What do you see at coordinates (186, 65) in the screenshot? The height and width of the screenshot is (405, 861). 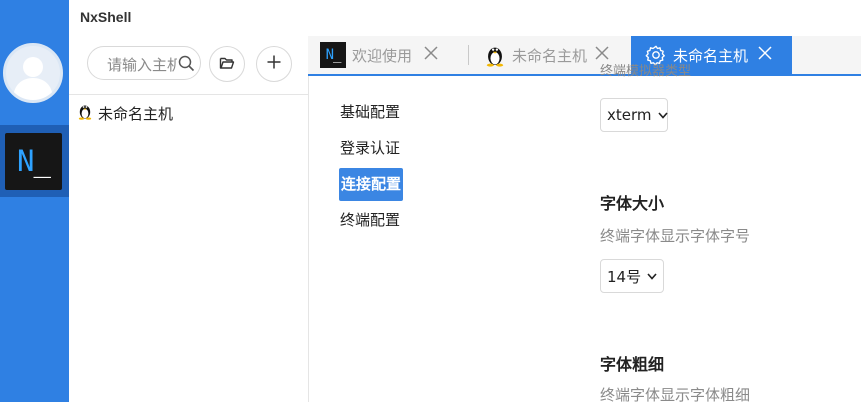 I see `search-icon` at bounding box center [186, 65].